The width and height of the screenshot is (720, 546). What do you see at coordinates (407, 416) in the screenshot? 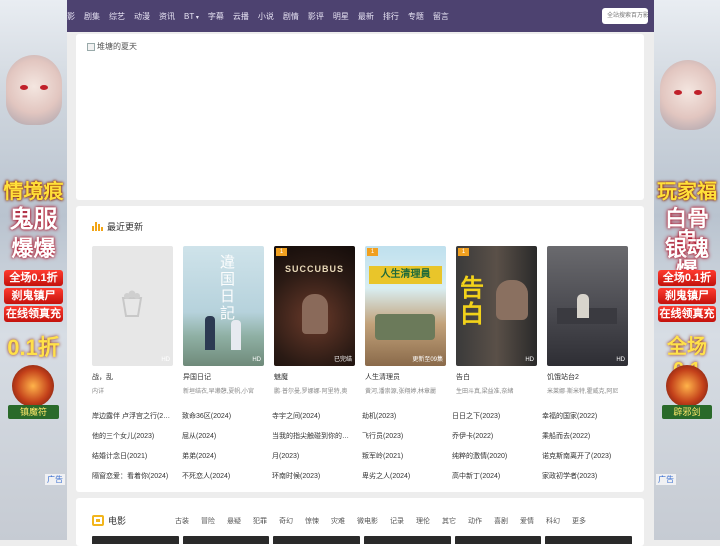
I see `list-item-link: 劫机(2023)` at bounding box center [407, 416].